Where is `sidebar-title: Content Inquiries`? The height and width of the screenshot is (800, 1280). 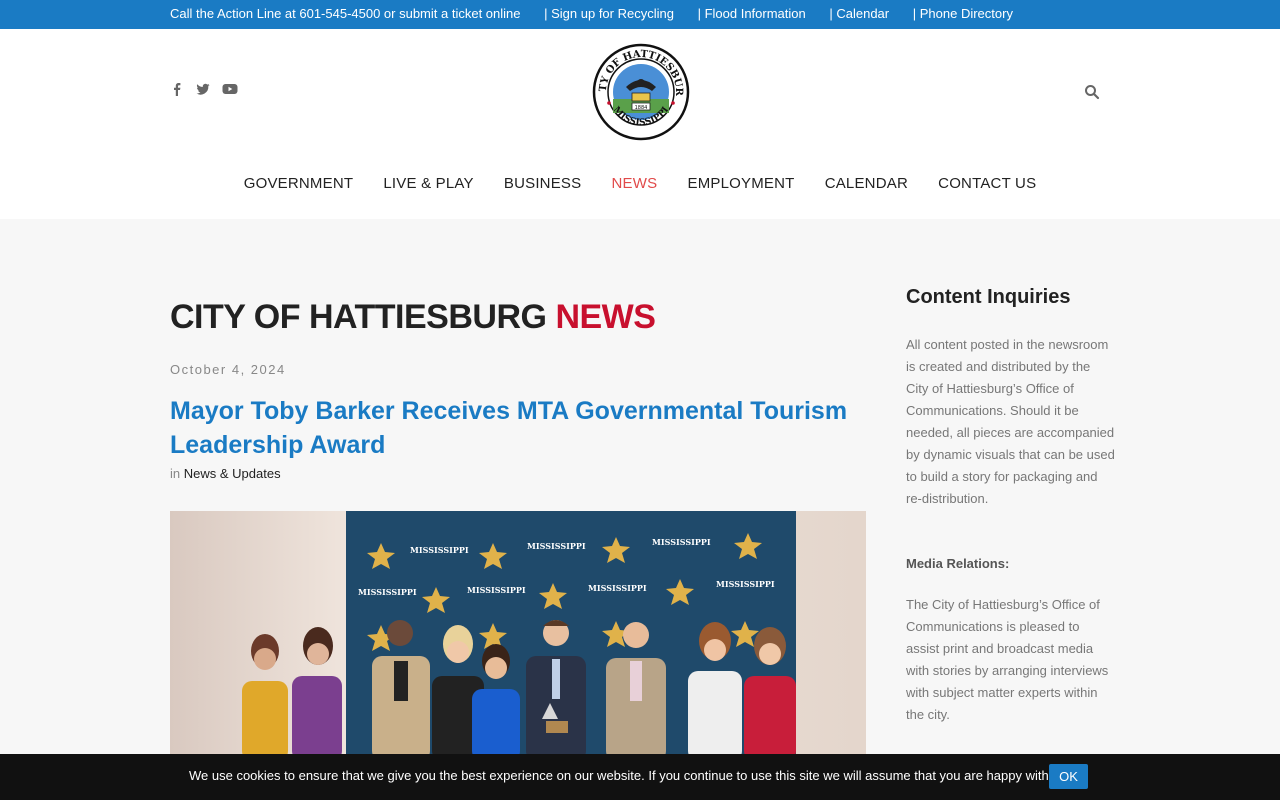
sidebar-title: Content Inquiries is located at coordinates (988, 297).